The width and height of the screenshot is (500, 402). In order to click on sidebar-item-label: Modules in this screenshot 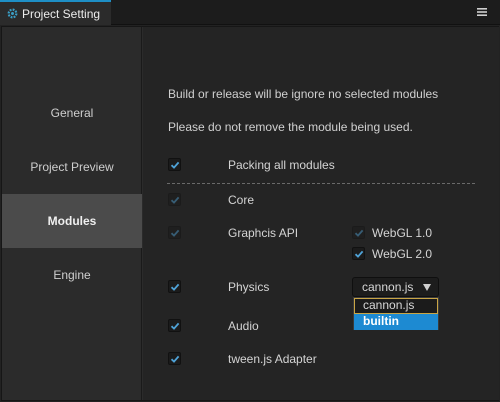, I will do `click(72, 221)`.